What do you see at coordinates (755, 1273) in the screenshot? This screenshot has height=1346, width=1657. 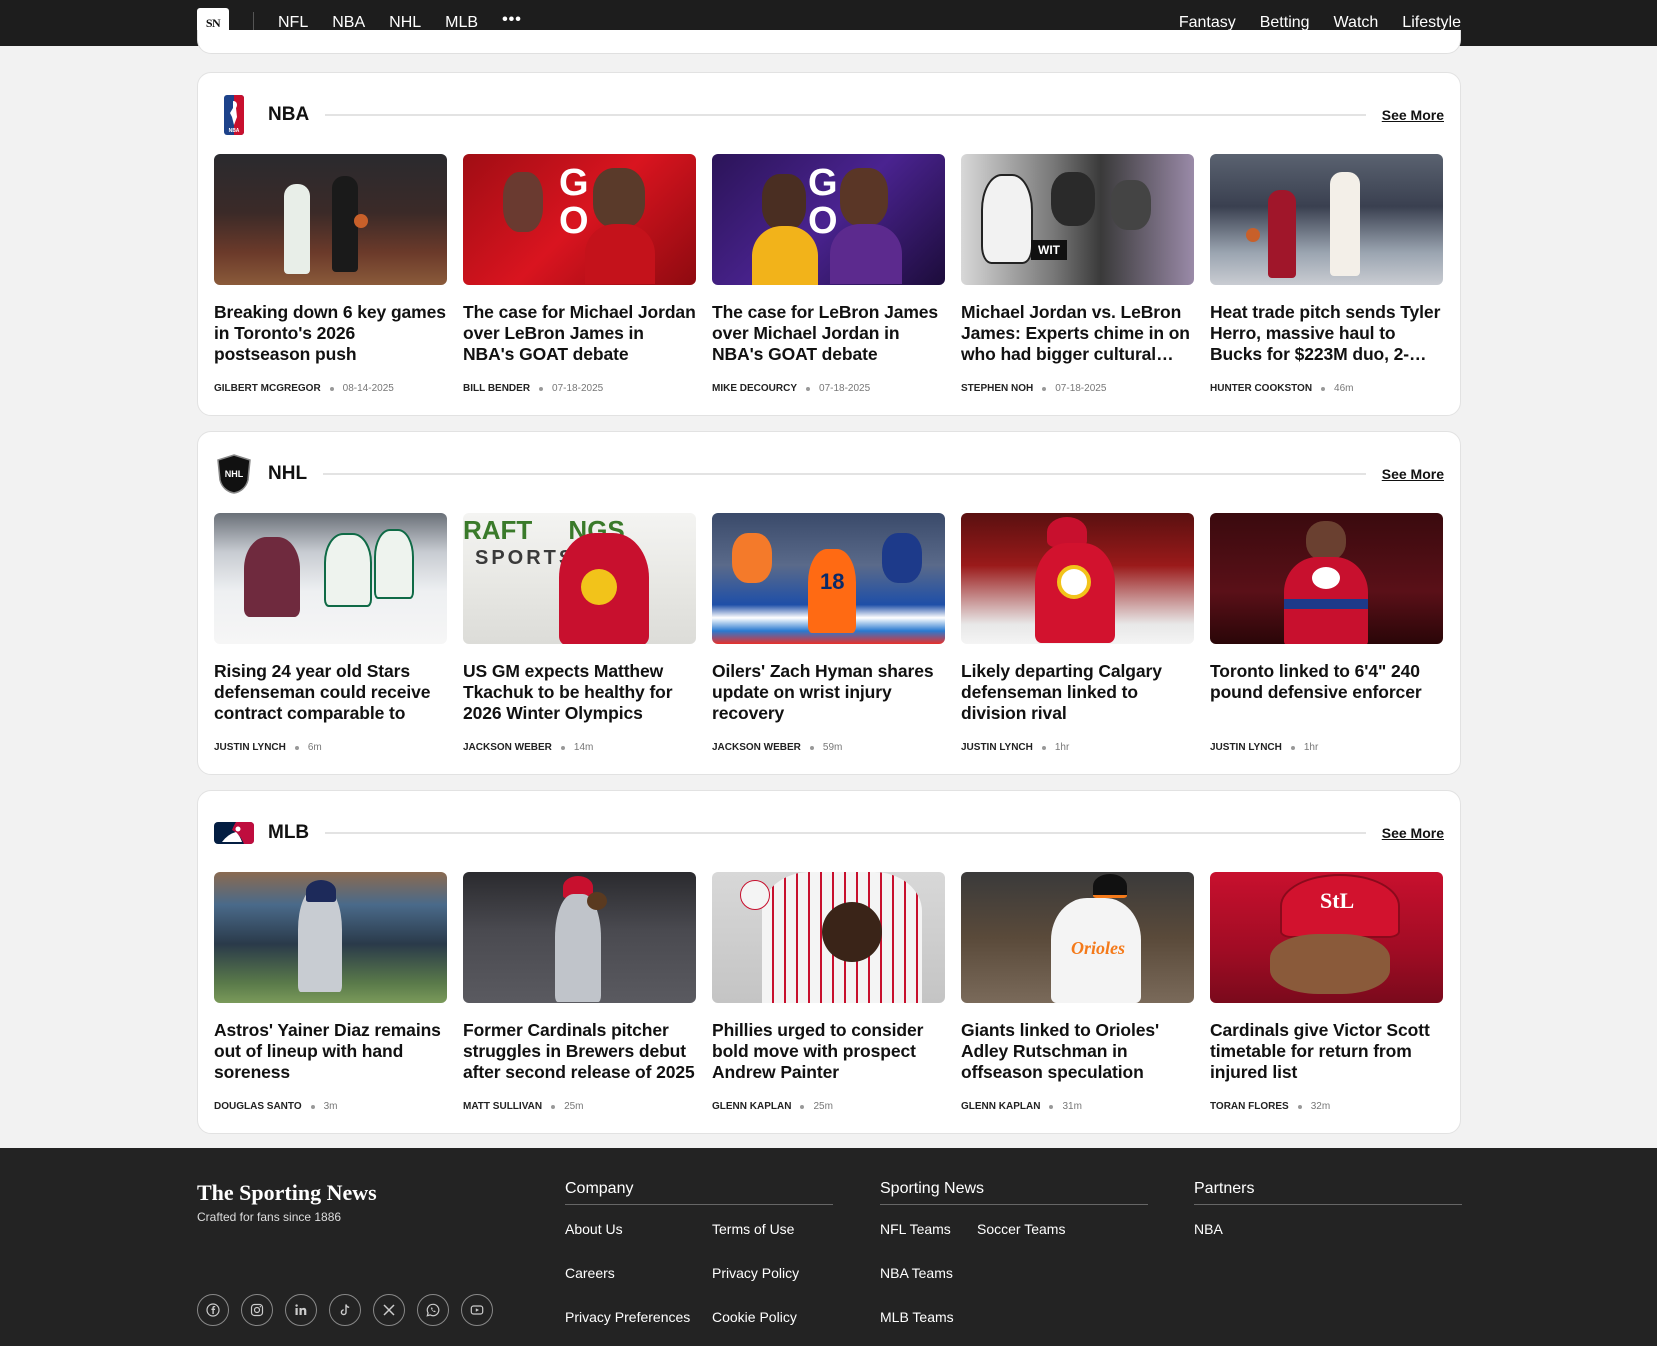 I see `footer-link-privacy-policy: Privacy Policy` at bounding box center [755, 1273].